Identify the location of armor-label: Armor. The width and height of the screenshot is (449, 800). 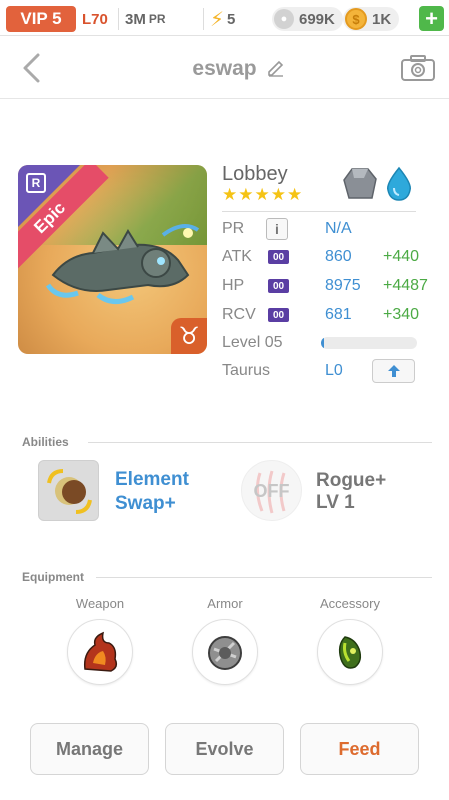
(225, 603).